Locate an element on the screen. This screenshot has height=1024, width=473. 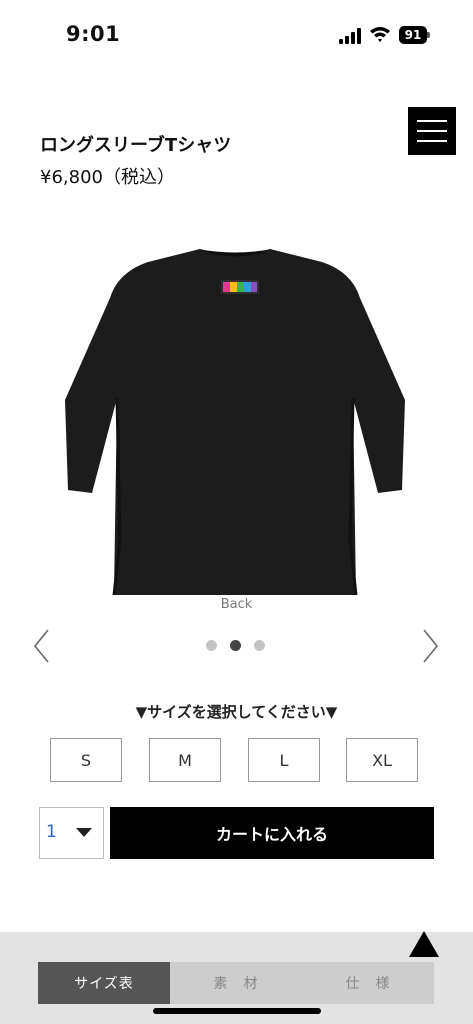
battery-level: 91 is located at coordinates (413, 35).